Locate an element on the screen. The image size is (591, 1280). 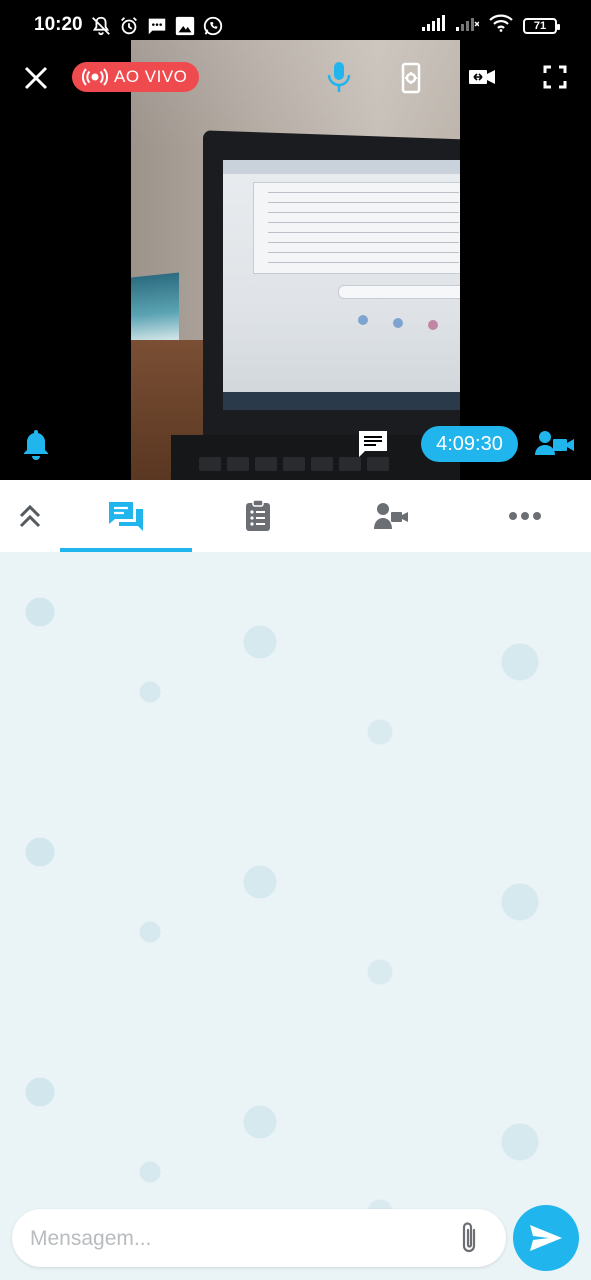
send-icon is located at coordinates (546, 1238).